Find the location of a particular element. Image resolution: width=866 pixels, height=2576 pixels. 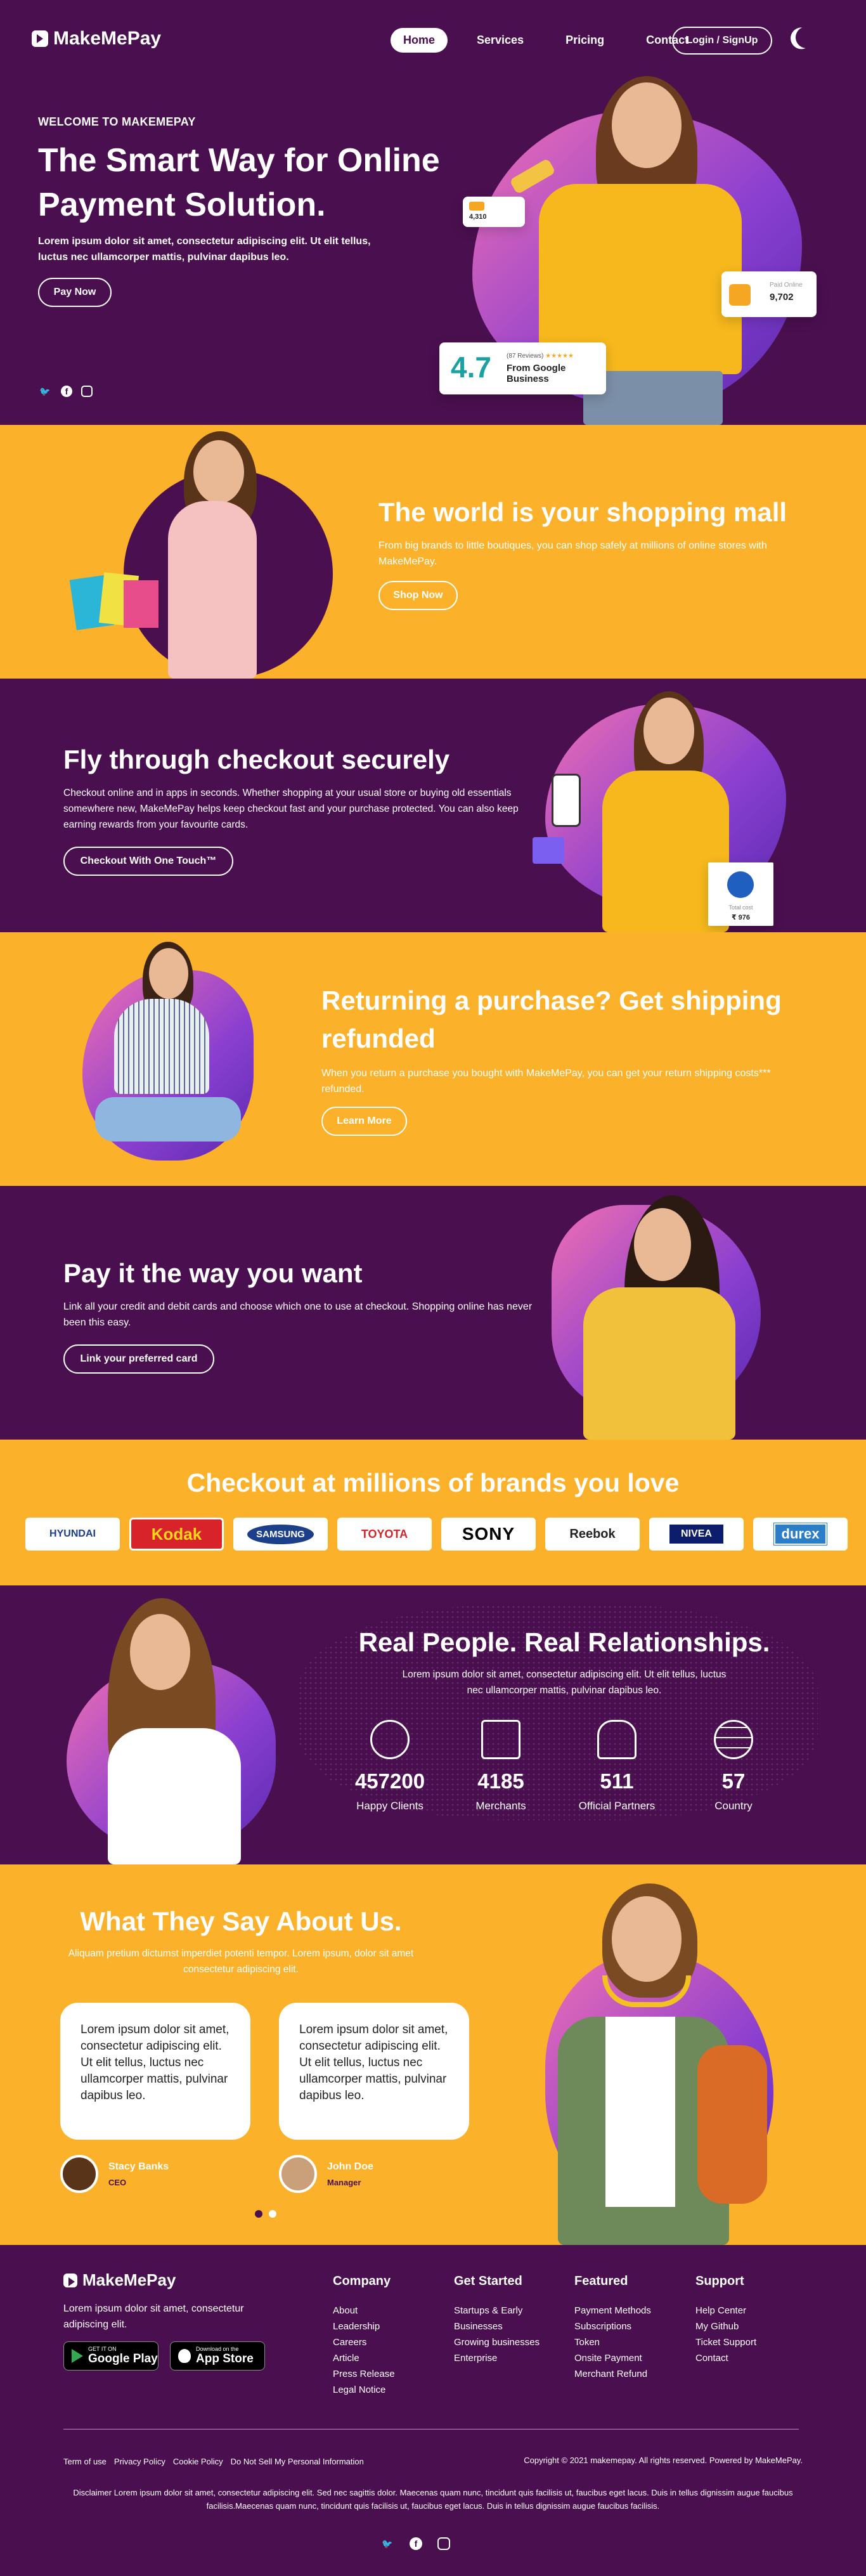

hero-socials: 🐦 f is located at coordinates (65, 391).